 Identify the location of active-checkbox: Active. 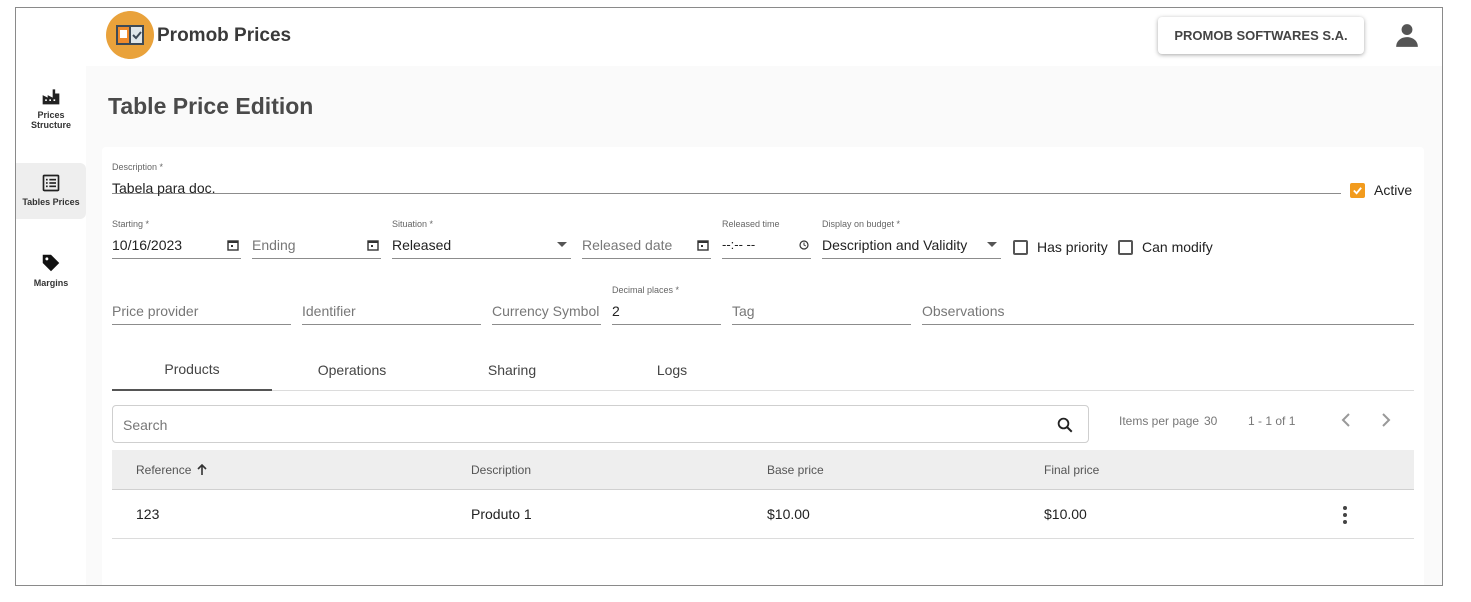
(1381, 190).